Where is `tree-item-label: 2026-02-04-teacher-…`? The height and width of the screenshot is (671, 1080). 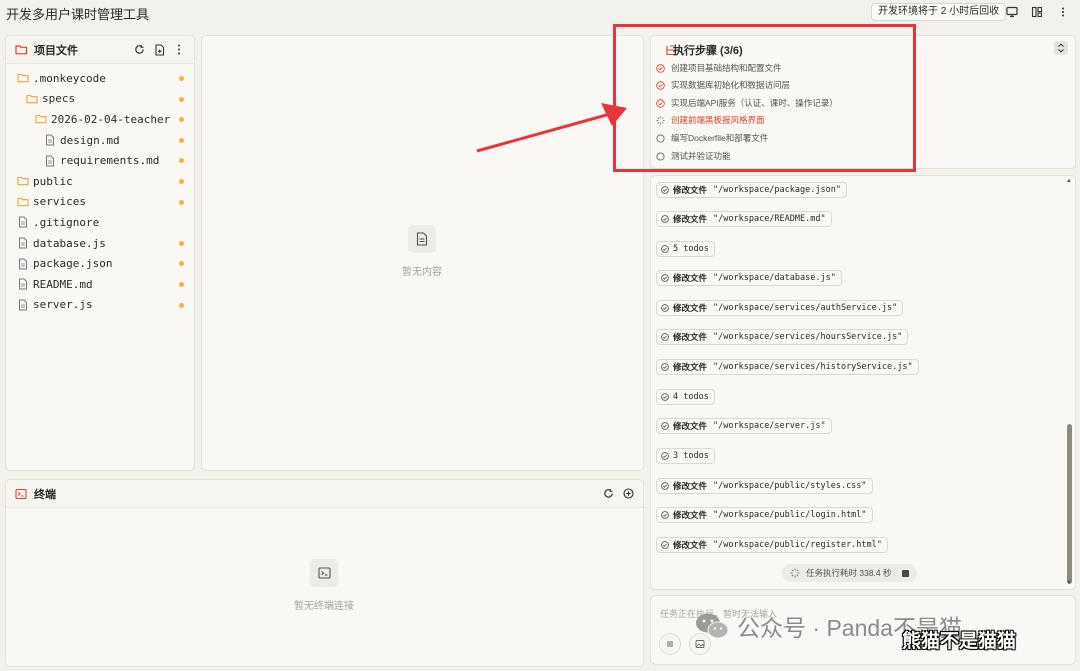 tree-item-label: 2026-02-04-teacher-… is located at coordinates (111, 119).